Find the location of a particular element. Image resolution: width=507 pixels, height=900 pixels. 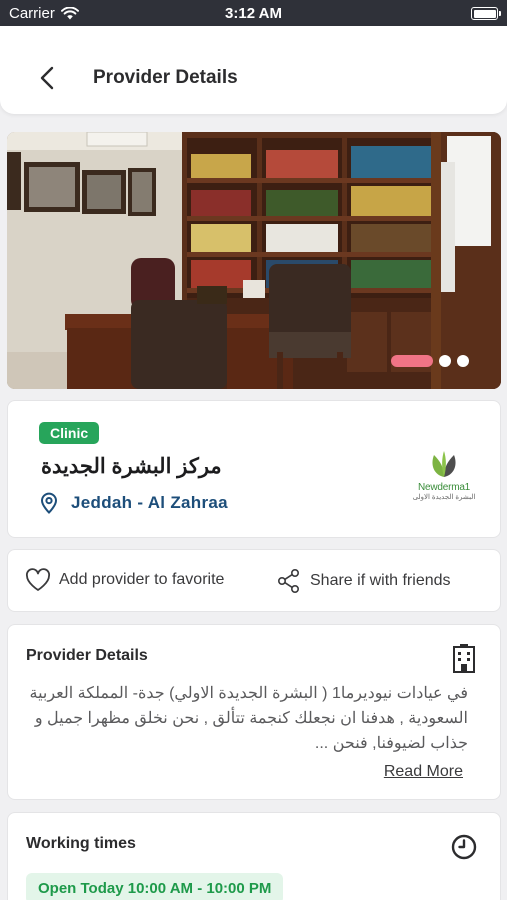

share-button: Share if with friends is located at coordinates (363, 581).